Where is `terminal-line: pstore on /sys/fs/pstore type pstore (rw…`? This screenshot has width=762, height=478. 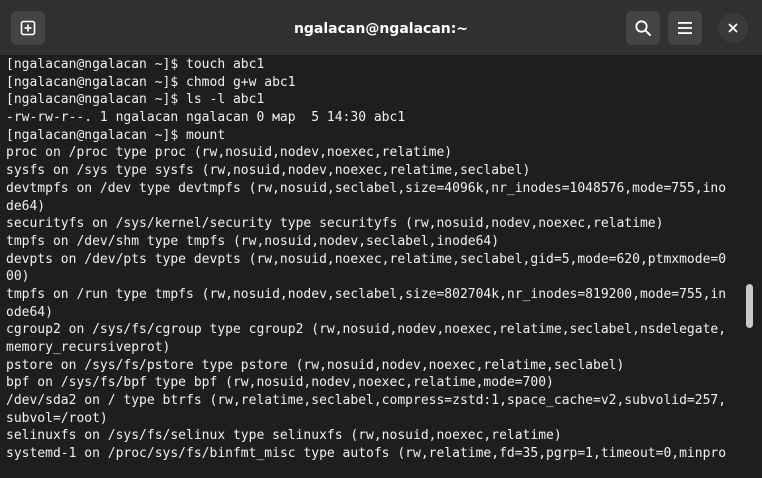 terminal-line: pstore on /sys/fs/pstore type pstore (rw… is located at coordinates (315, 365).